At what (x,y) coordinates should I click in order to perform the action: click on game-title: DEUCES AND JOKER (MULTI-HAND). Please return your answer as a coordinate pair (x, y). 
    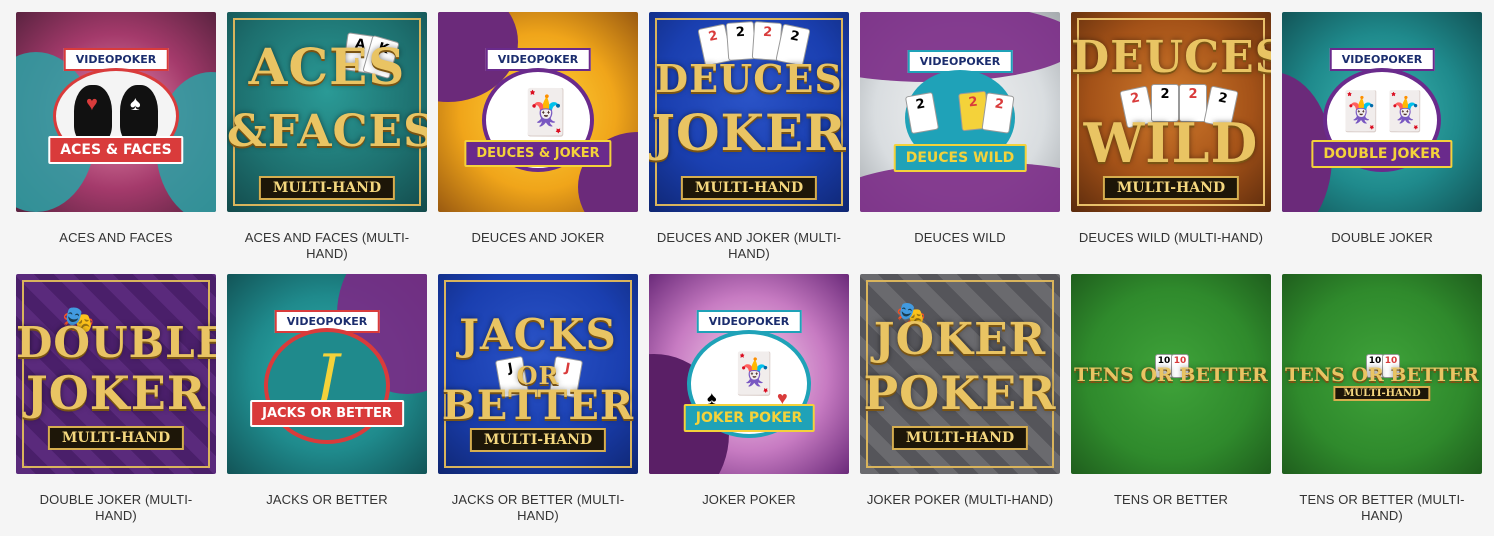
    Looking at the image, I should click on (749, 246).